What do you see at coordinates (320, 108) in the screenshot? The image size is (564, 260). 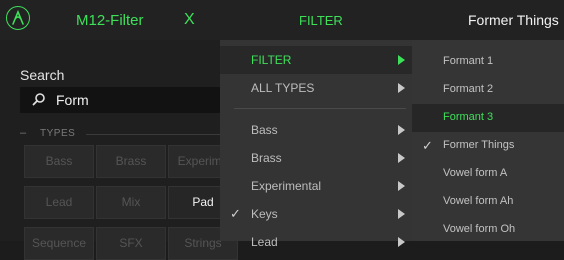 I see `menu-separator` at bounding box center [320, 108].